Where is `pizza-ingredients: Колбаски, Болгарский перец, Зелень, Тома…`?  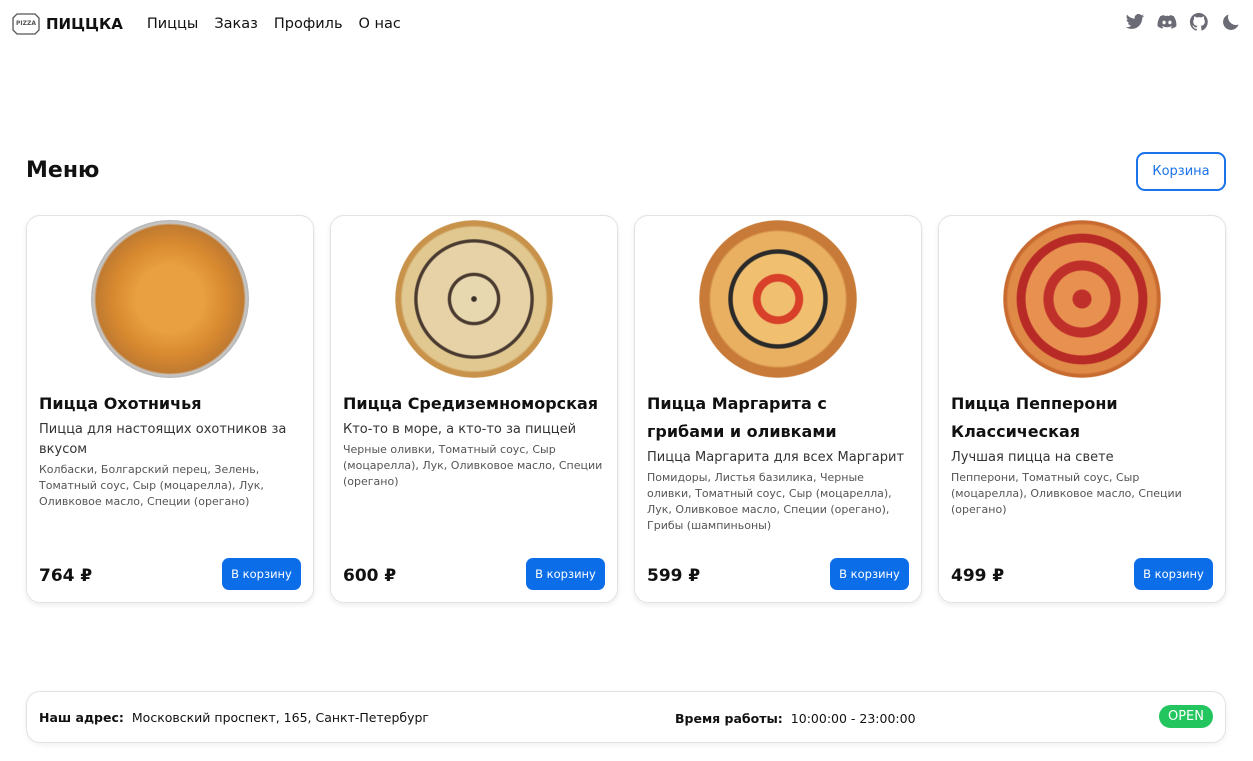 pizza-ingredients: Колбаски, Болгарский перец, Зелень, Тома… is located at coordinates (151, 485).